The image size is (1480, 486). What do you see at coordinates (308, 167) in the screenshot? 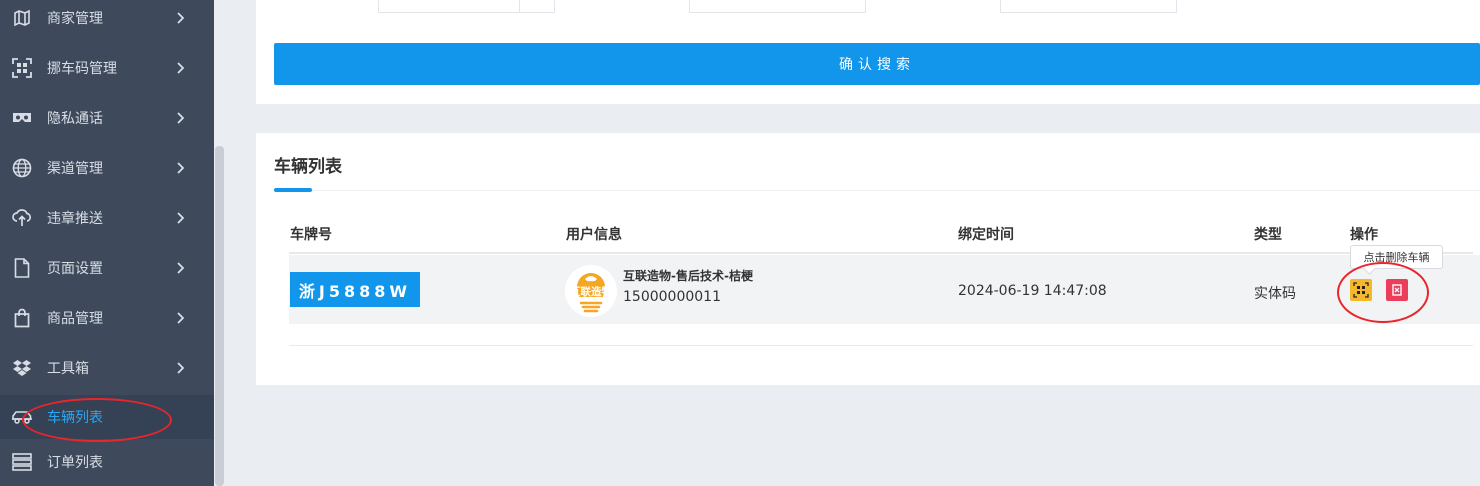
I see `page-title: 车辆列表` at bounding box center [308, 167].